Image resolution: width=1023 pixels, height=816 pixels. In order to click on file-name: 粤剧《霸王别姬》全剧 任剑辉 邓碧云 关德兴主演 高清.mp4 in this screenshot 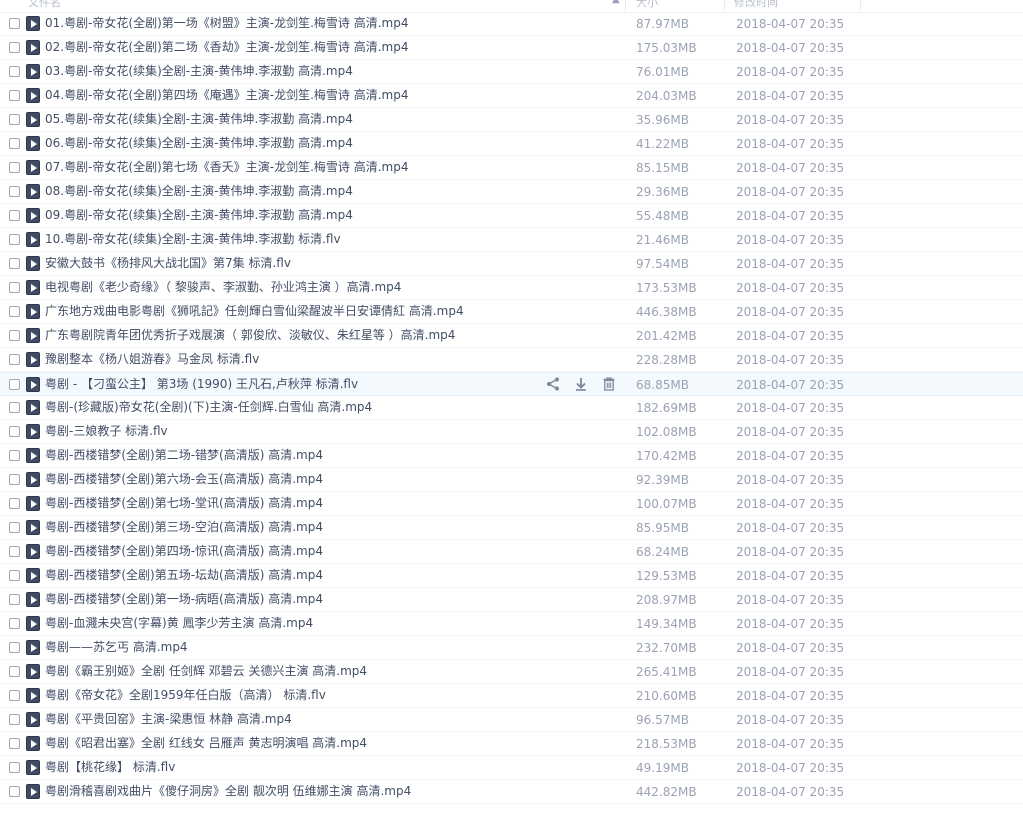, I will do `click(206, 671)`.